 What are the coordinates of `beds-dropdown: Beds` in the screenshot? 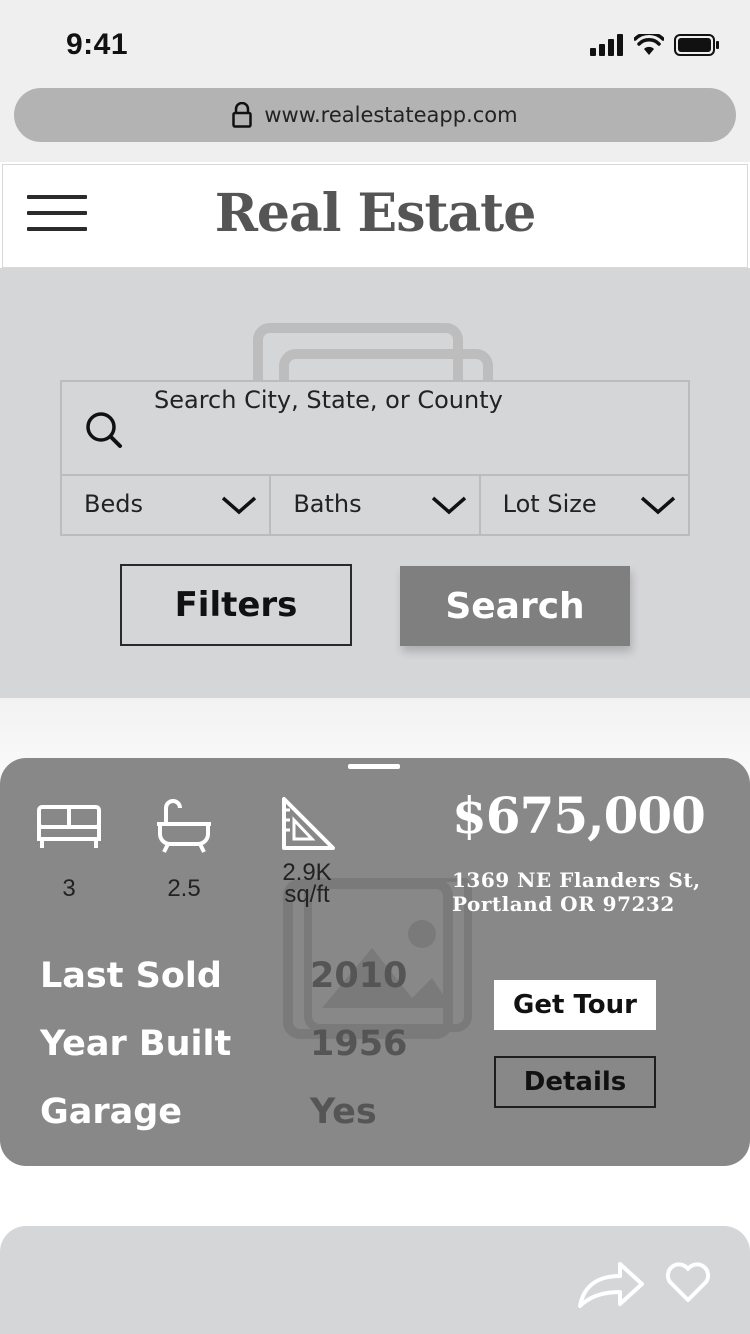 It's located at (167, 505).